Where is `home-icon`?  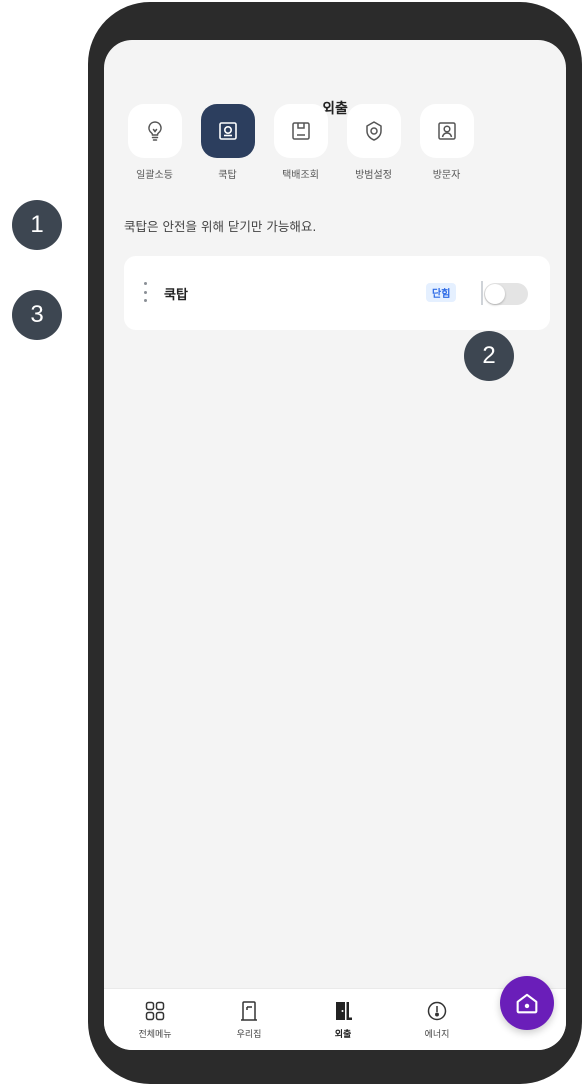
home-icon is located at coordinates (527, 1003).